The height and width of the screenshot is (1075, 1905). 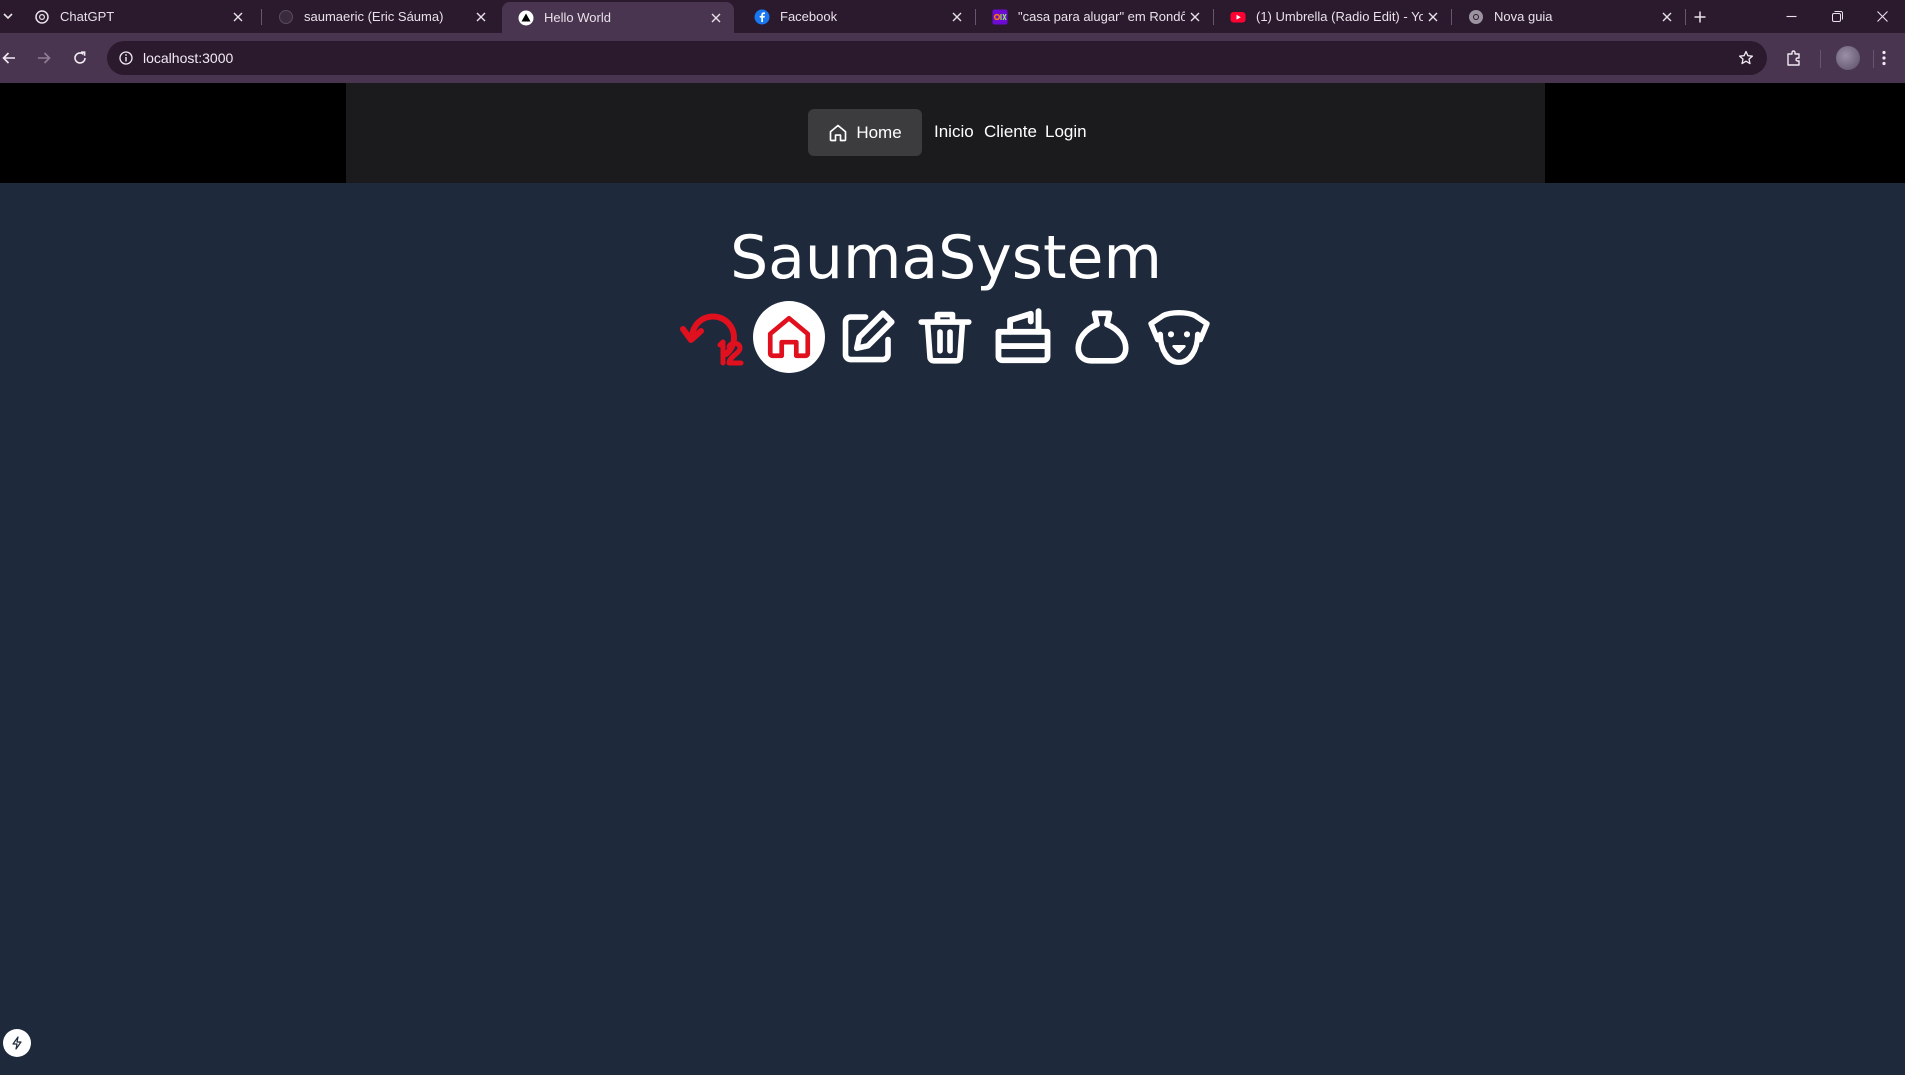 What do you see at coordinates (87, 16) in the screenshot?
I see `tab-title: ChatGPT` at bounding box center [87, 16].